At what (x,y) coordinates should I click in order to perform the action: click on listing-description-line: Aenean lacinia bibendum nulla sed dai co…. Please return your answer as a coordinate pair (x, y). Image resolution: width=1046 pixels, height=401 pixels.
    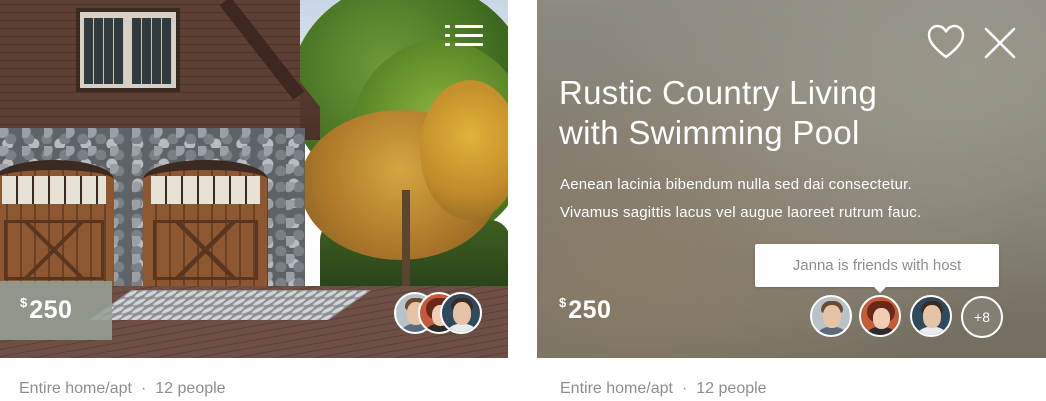
    Looking at the image, I should click on (736, 184).